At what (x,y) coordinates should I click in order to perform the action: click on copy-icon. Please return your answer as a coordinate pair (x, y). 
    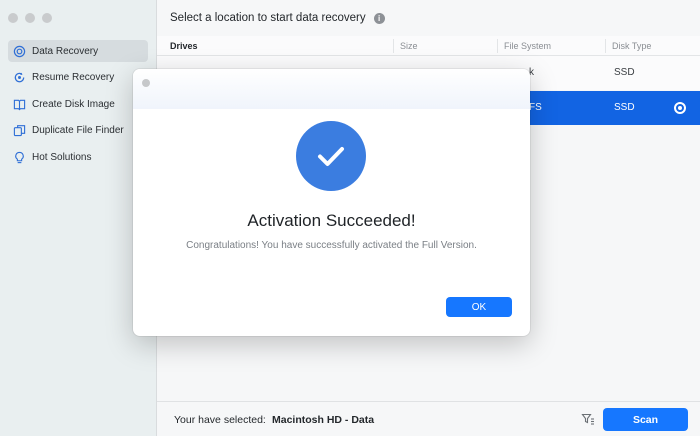
    Looking at the image, I should click on (19, 130).